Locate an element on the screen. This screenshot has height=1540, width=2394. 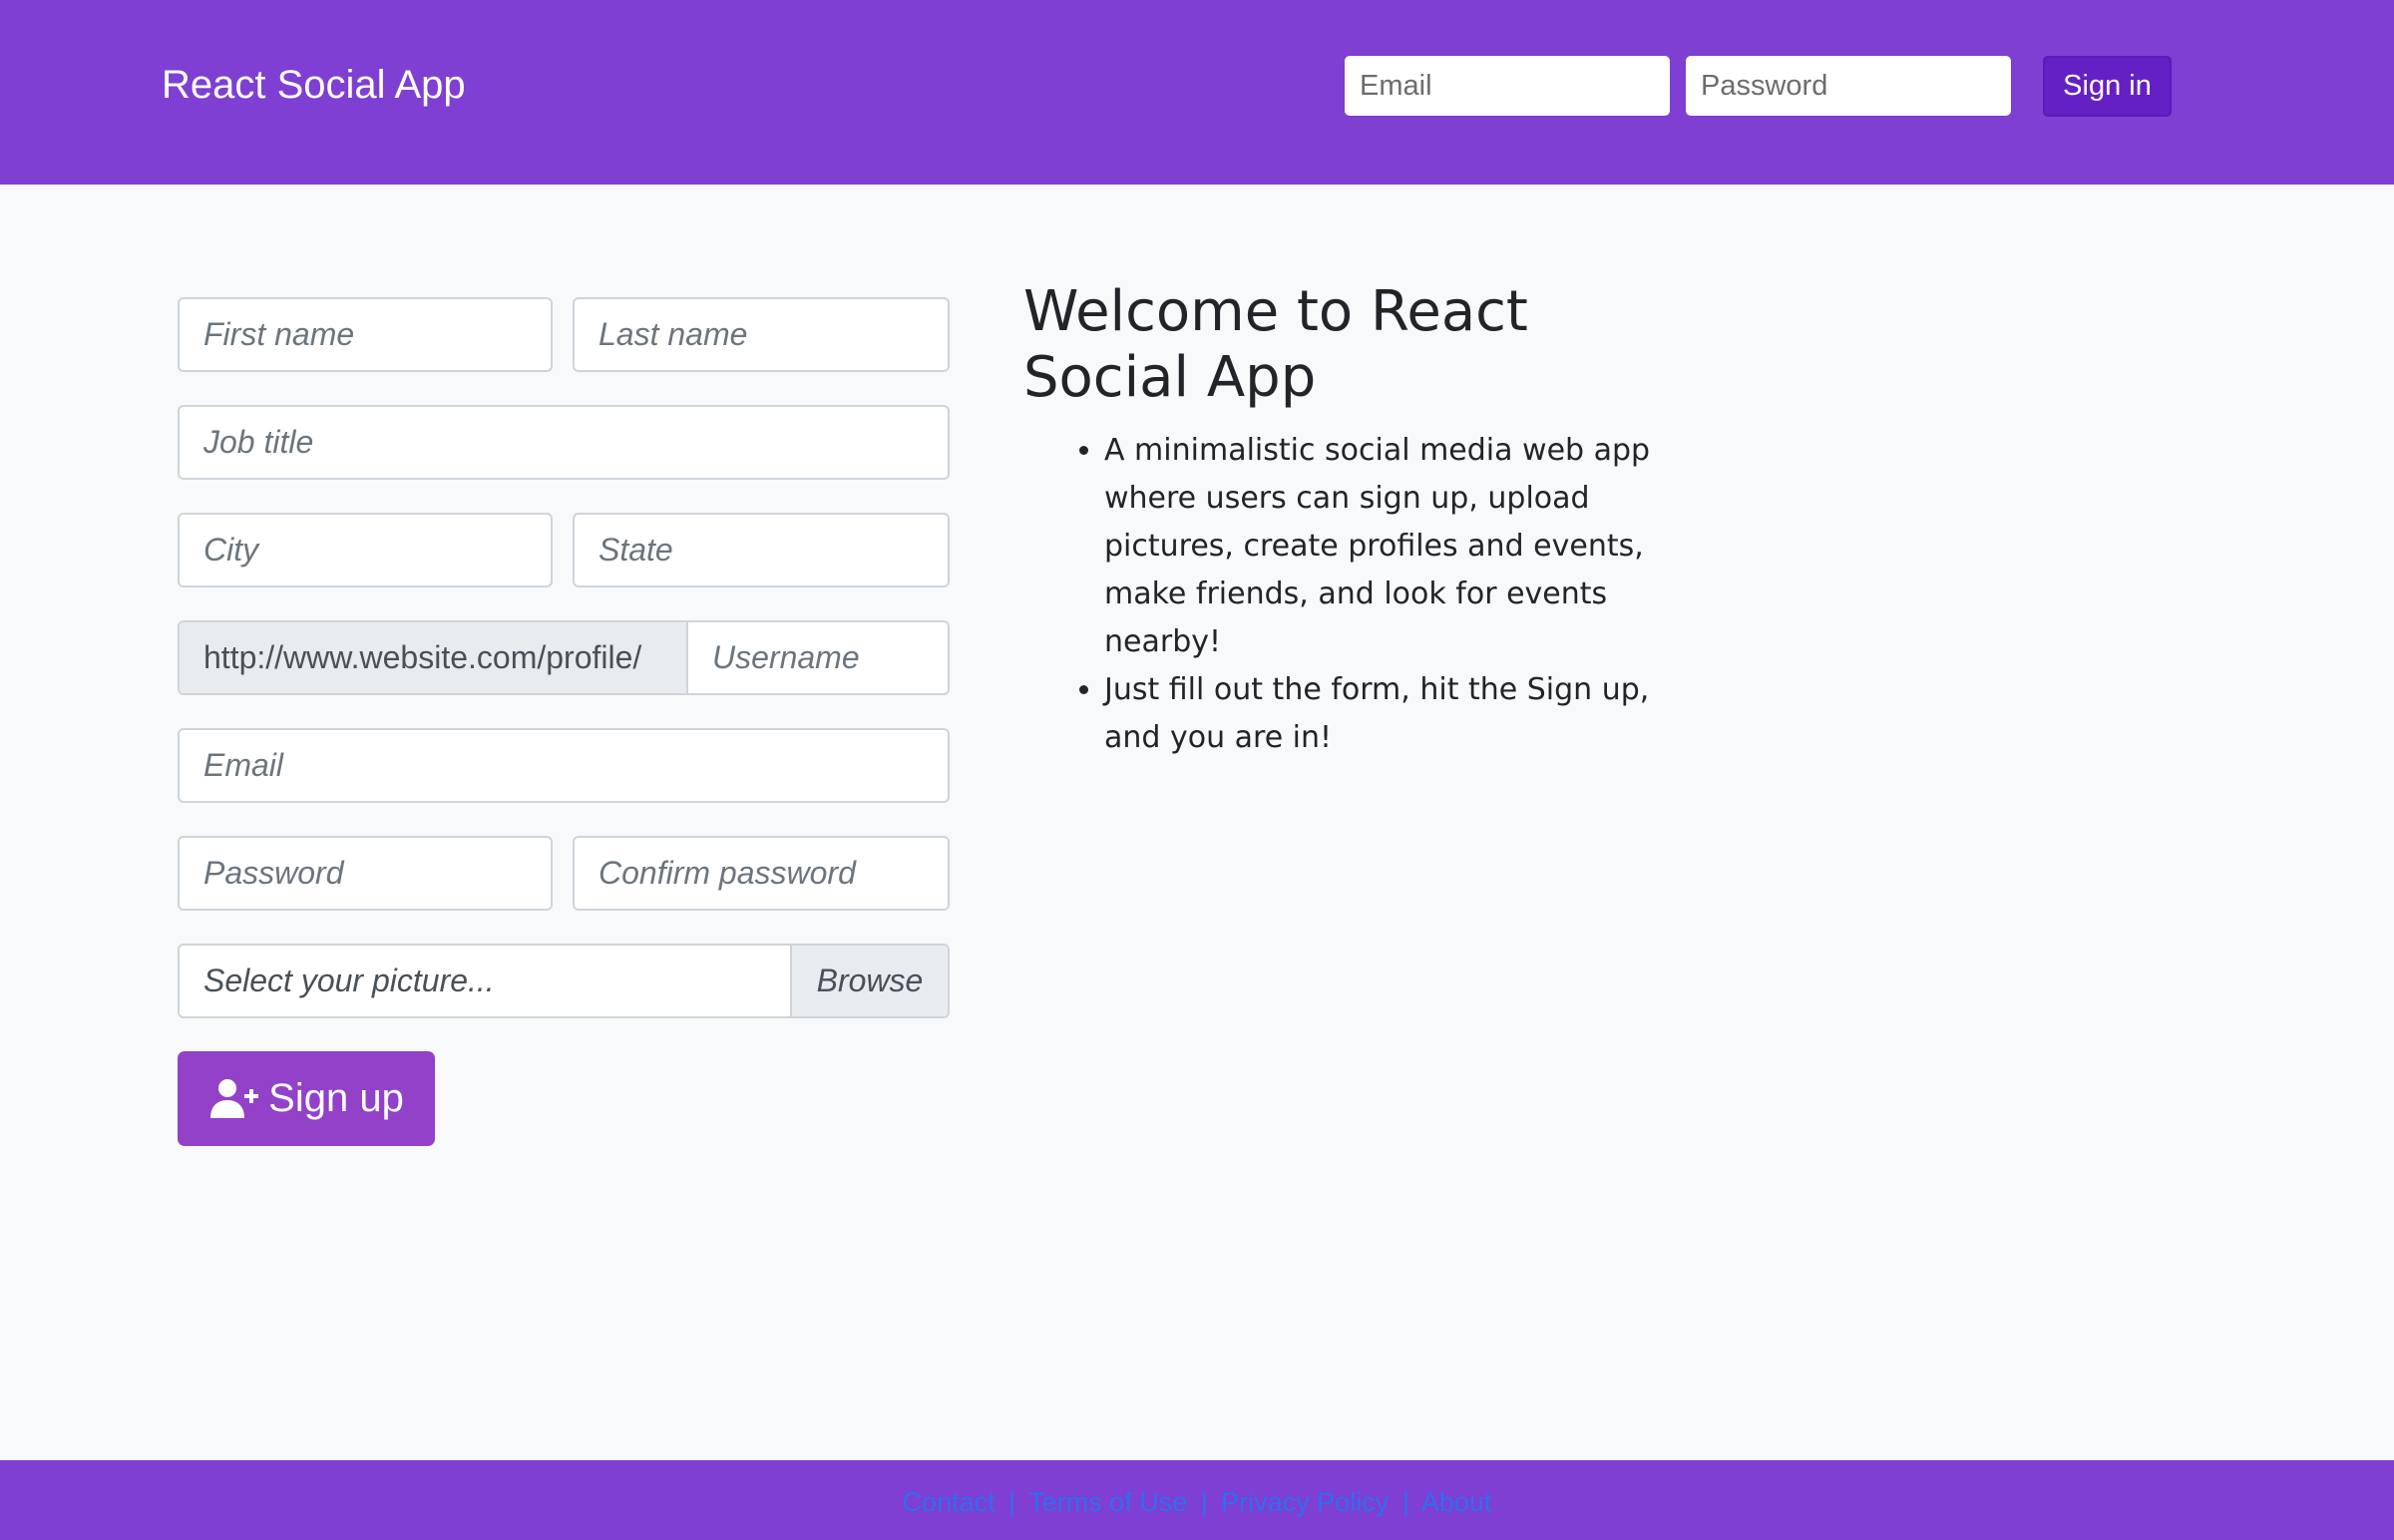
confirm-password-input: Confirm password is located at coordinates (761, 873).